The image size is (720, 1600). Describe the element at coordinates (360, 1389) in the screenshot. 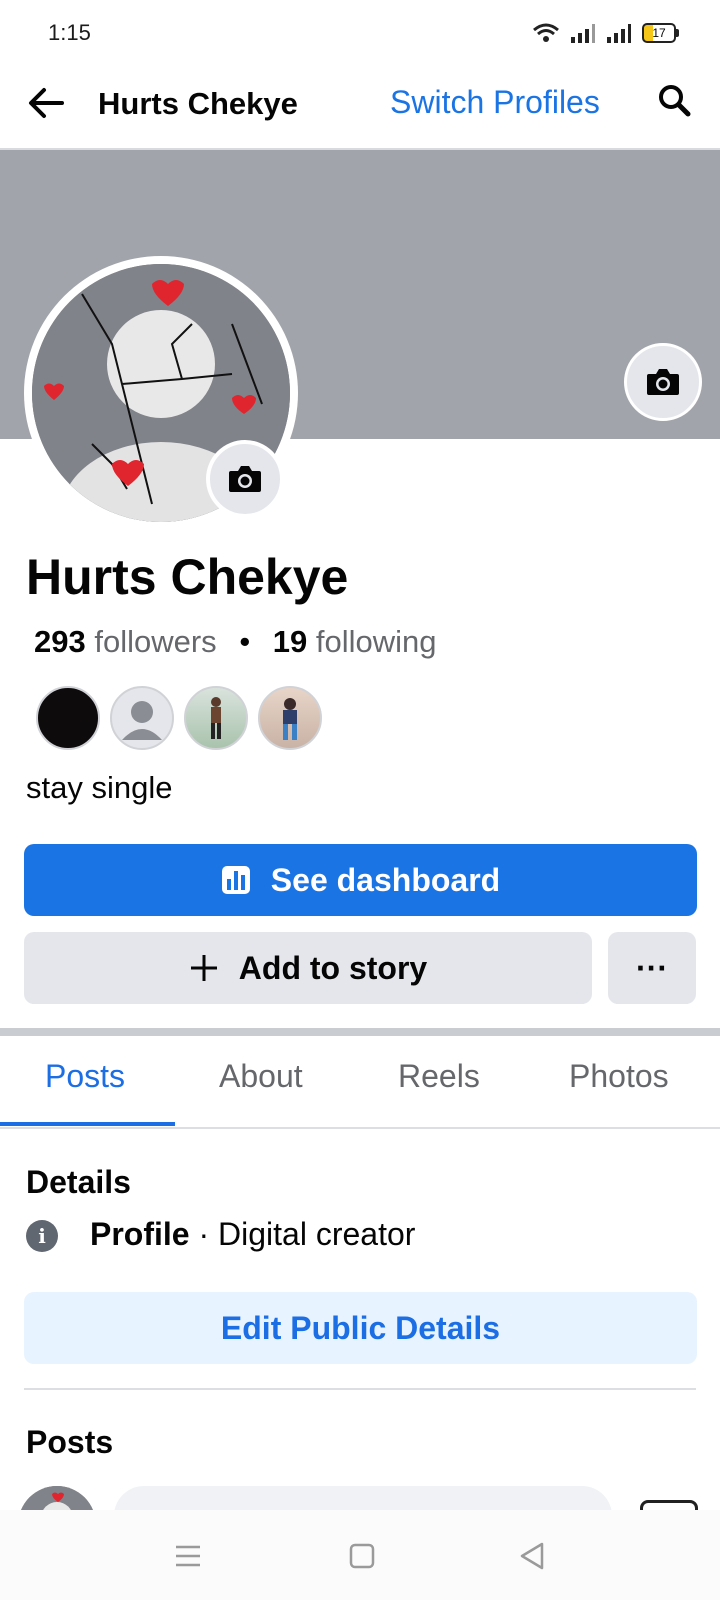

I see `divider` at that location.